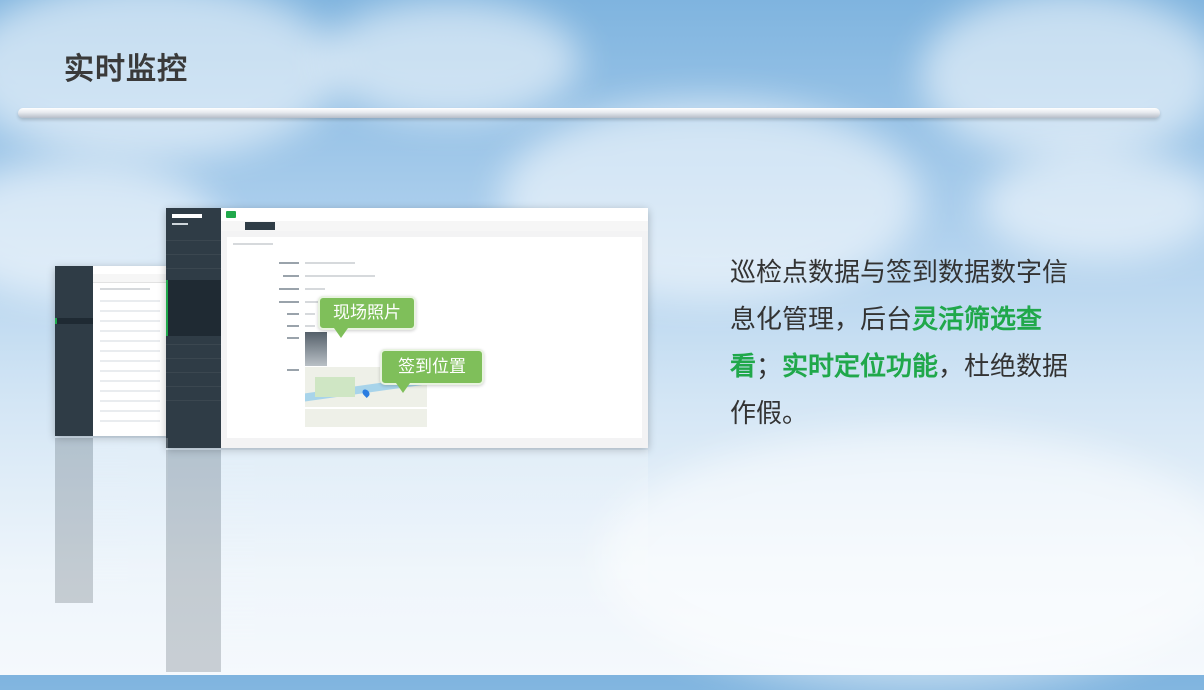 This screenshot has width=1204, height=690. Describe the element at coordinates (74, 321) in the screenshot. I see `sidebar-active-item` at that location.